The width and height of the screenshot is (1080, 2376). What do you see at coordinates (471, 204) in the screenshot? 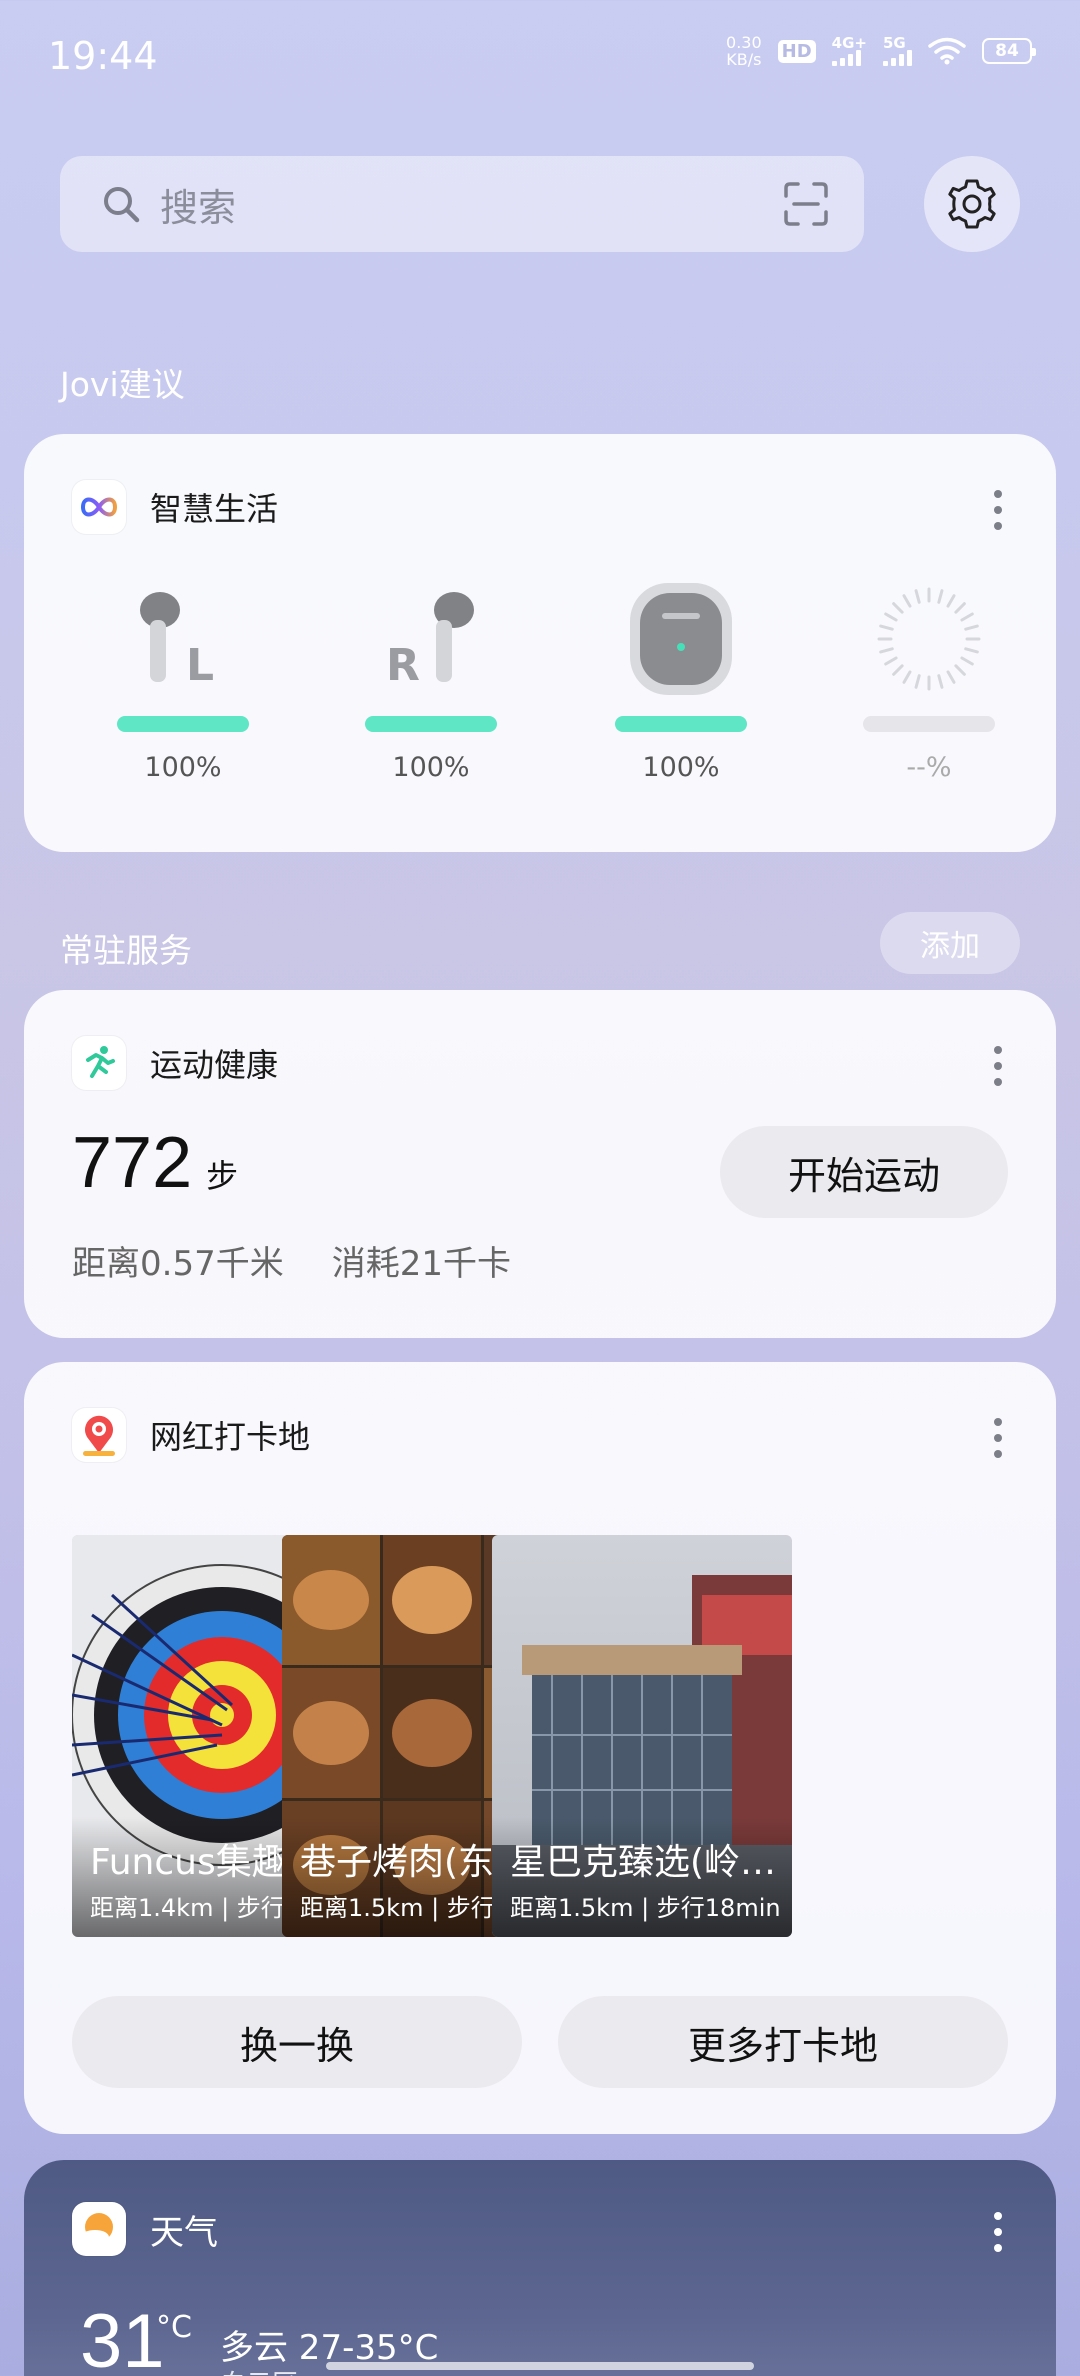
I see `search-input: 搜索` at bounding box center [471, 204].